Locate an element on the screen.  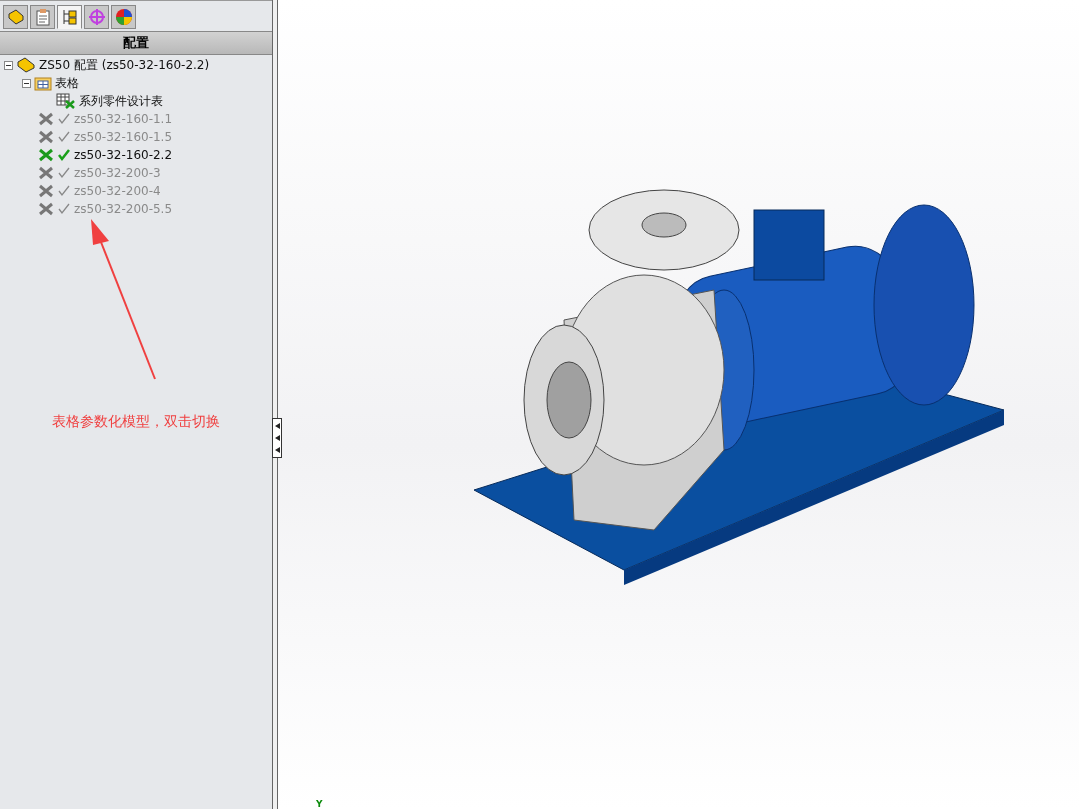
tree-icon is located at coordinates (69, 17).